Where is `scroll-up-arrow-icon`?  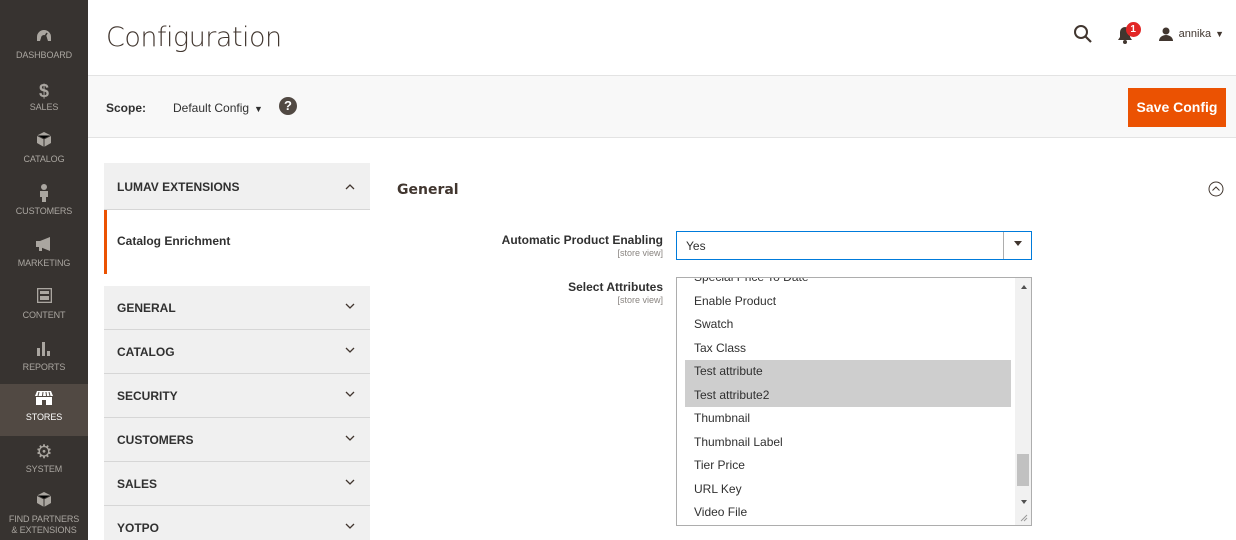 scroll-up-arrow-icon is located at coordinates (1024, 287).